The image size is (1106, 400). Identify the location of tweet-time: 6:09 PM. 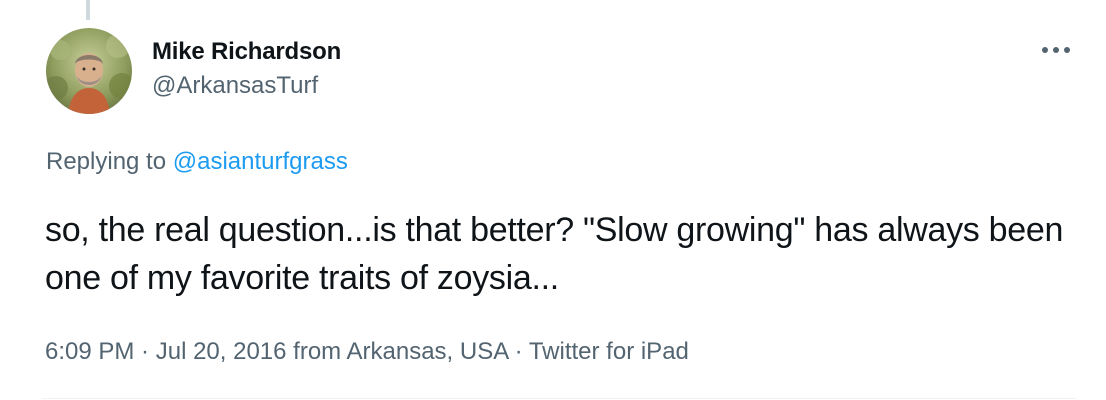
(89, 351).